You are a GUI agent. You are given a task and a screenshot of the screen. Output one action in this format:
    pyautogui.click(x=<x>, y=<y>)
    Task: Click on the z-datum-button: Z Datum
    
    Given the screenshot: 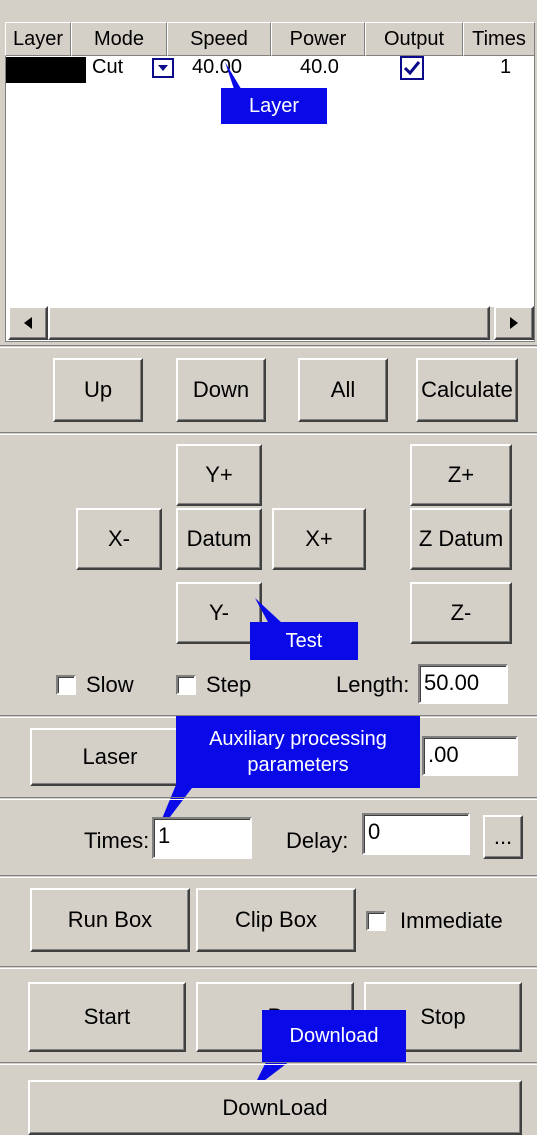 What is the action you would take?
    pyautogui.click(x=461, y=539)
    